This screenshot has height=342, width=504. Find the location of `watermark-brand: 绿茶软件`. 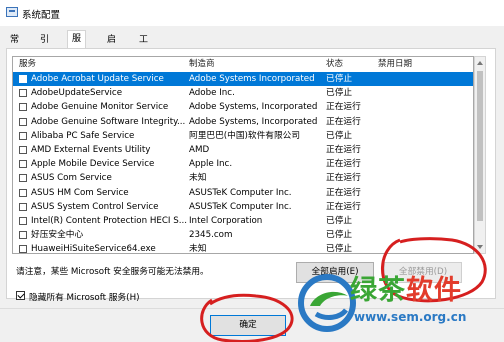

watermark-brand: 绿茶软件 is located at coordinates (406, 290).